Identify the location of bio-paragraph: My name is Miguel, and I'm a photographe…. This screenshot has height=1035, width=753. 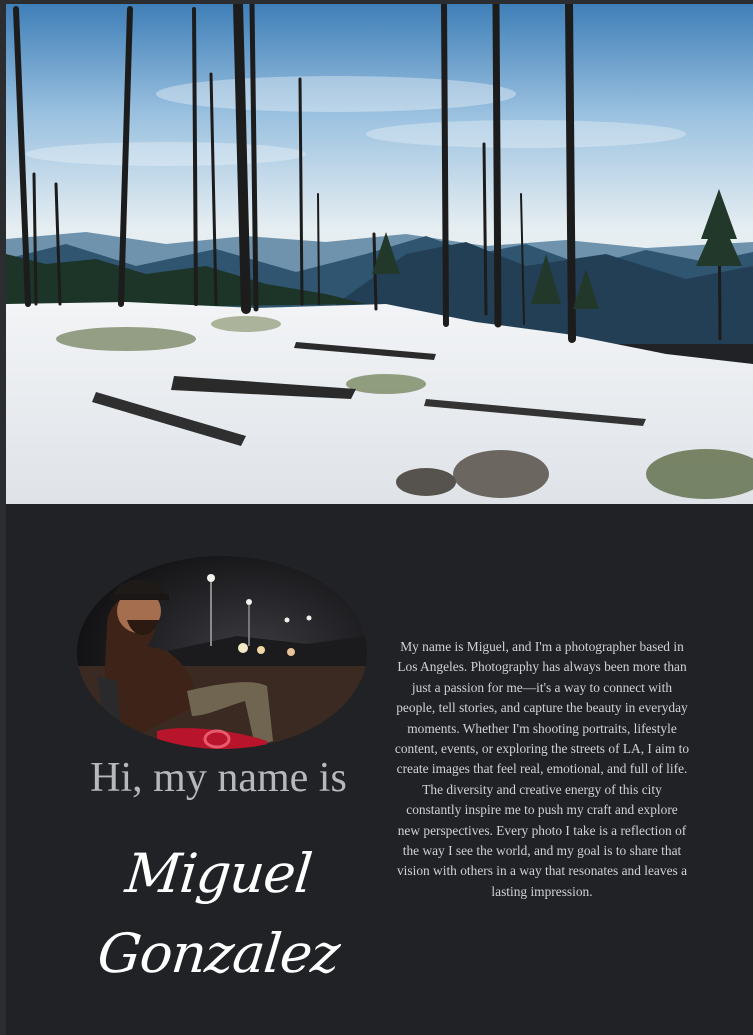
(542, 769).